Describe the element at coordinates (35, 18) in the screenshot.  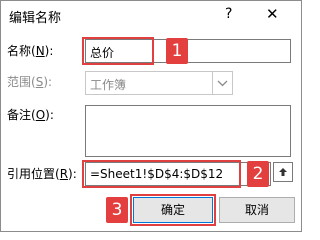
I see `dialog-title: 编辑名称` at that location.